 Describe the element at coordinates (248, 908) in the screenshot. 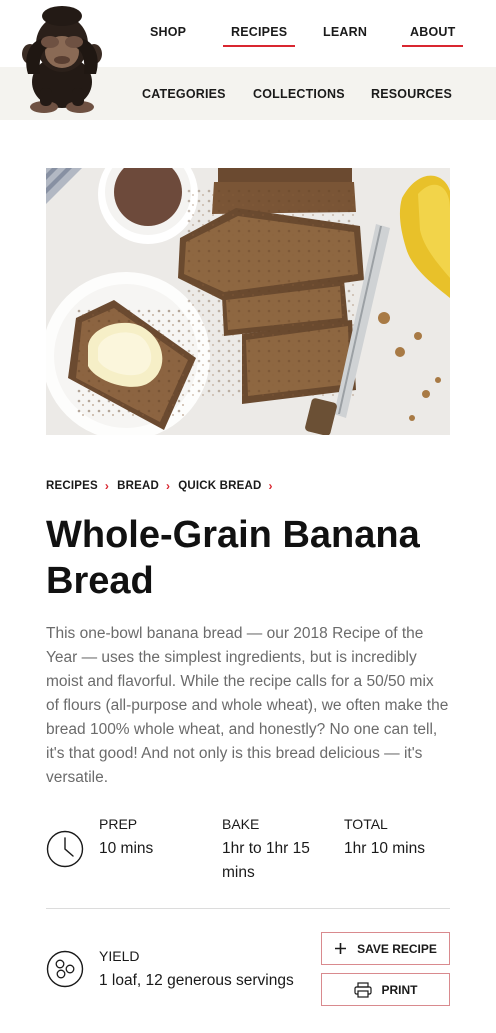

I see `divider` at that location.